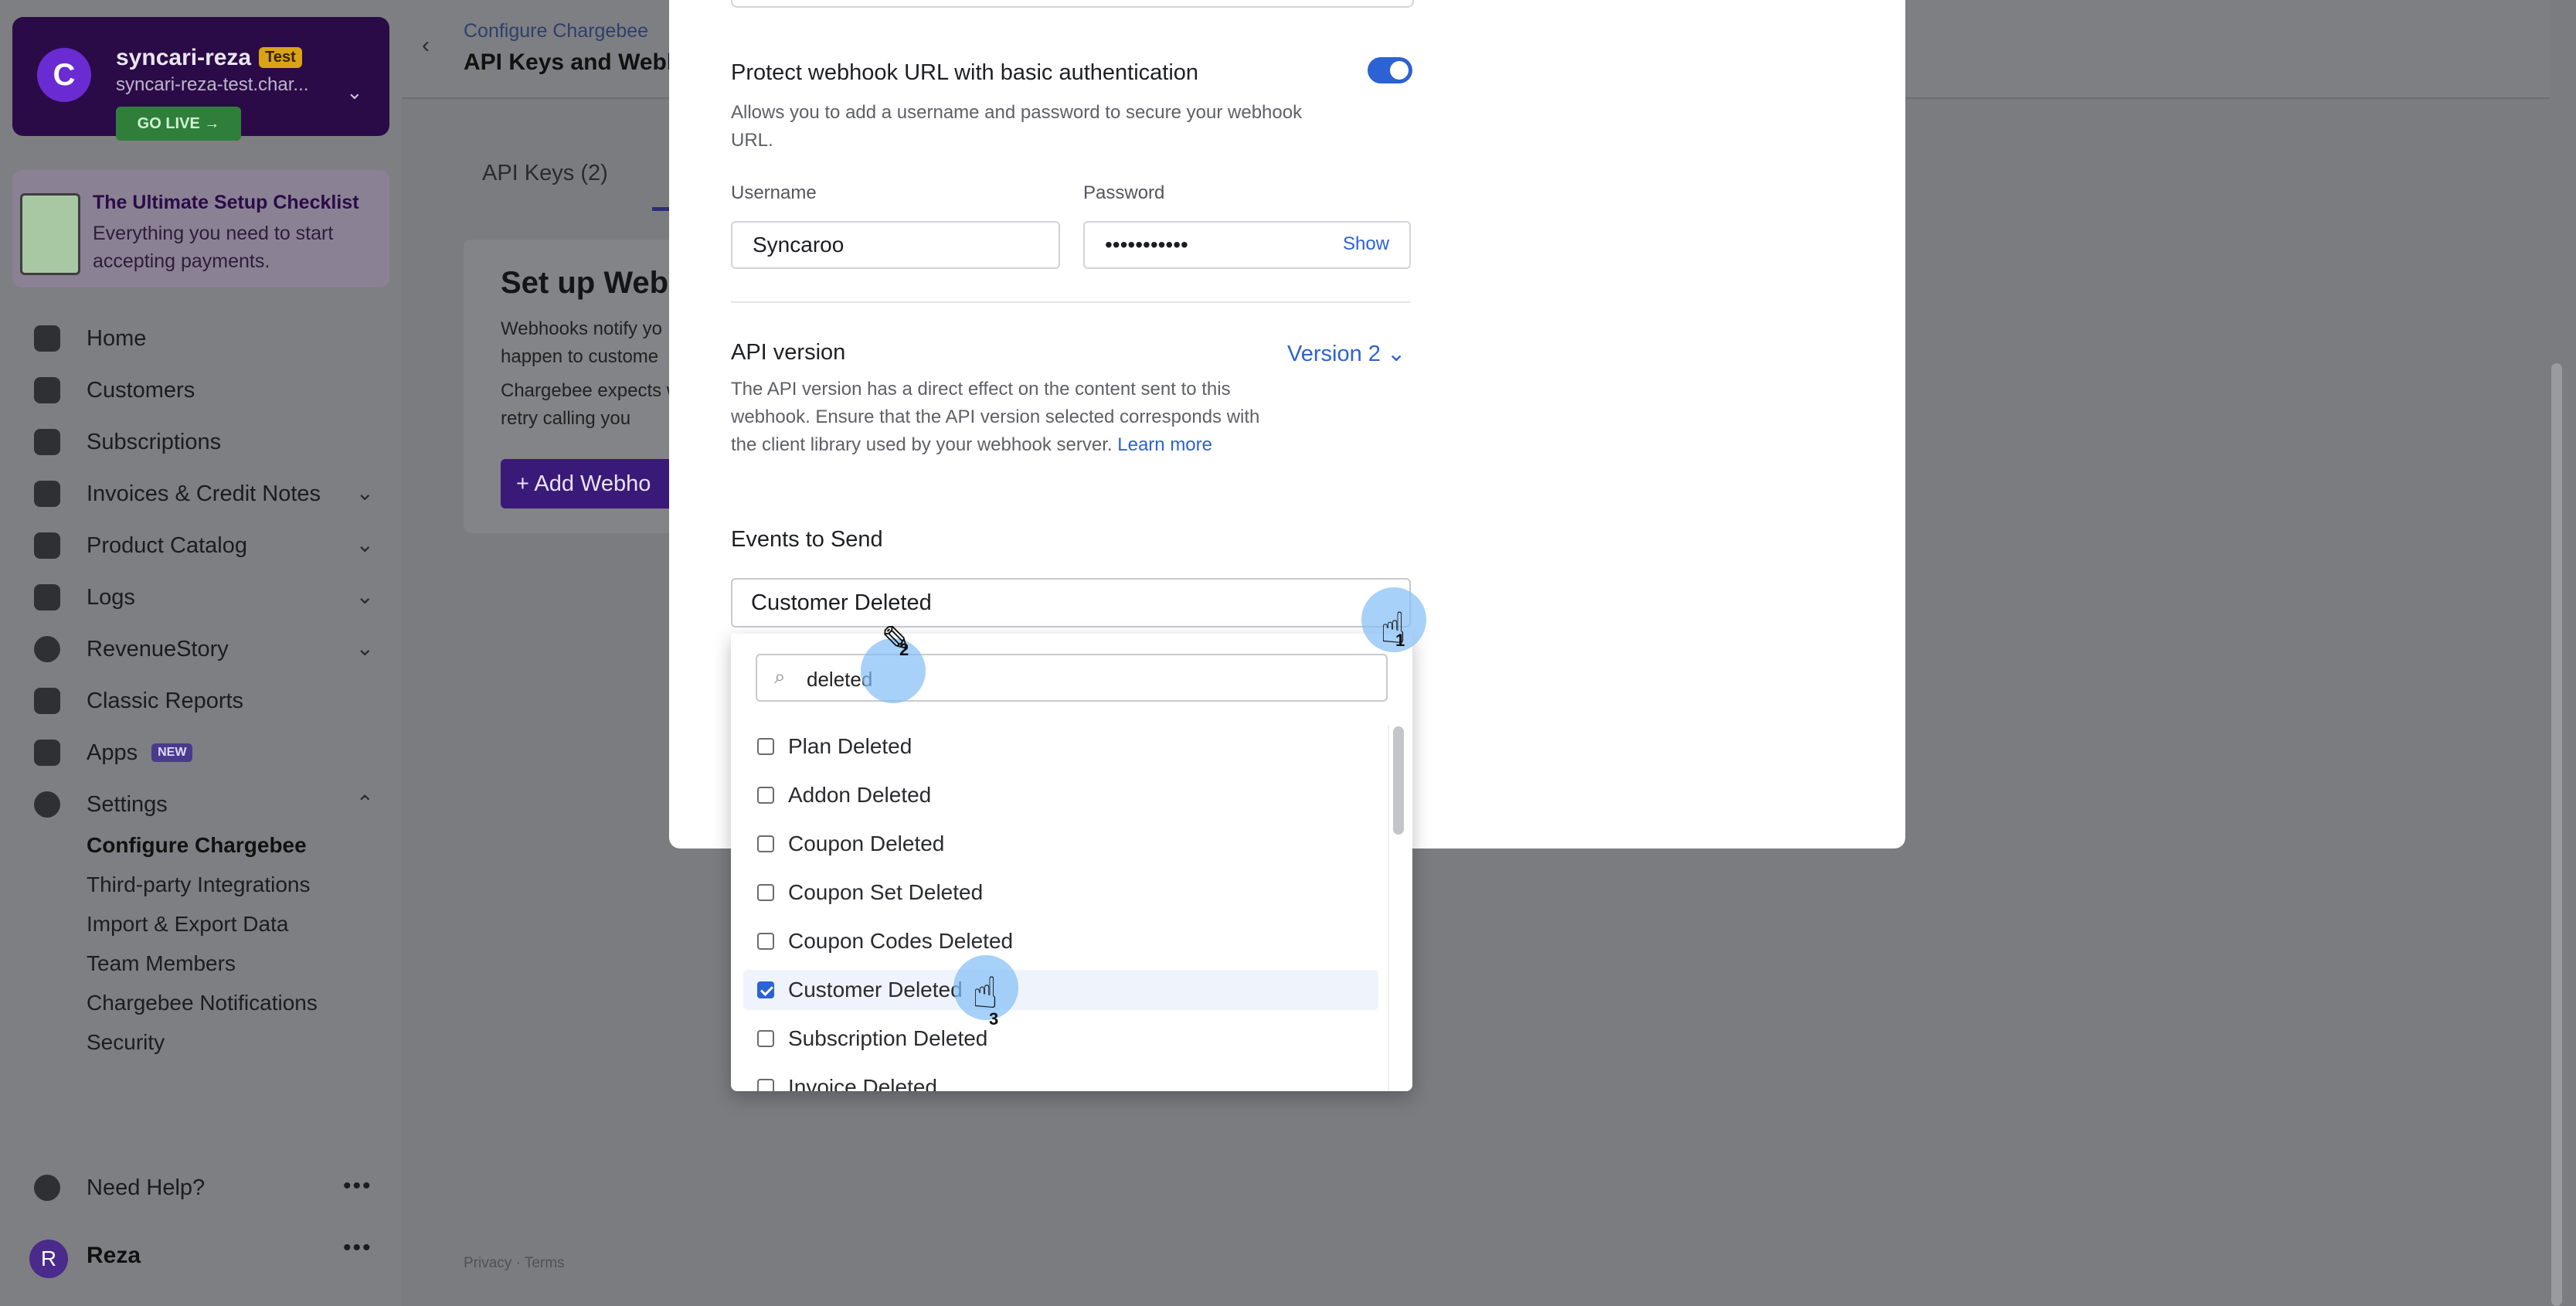 This screenshot has width=2576, height=1306. What do you see at coordinates (158, 649) in the screenshot?
I see `nav-revenuestory-label: RevenueStory` at bounding box center [158, 649].